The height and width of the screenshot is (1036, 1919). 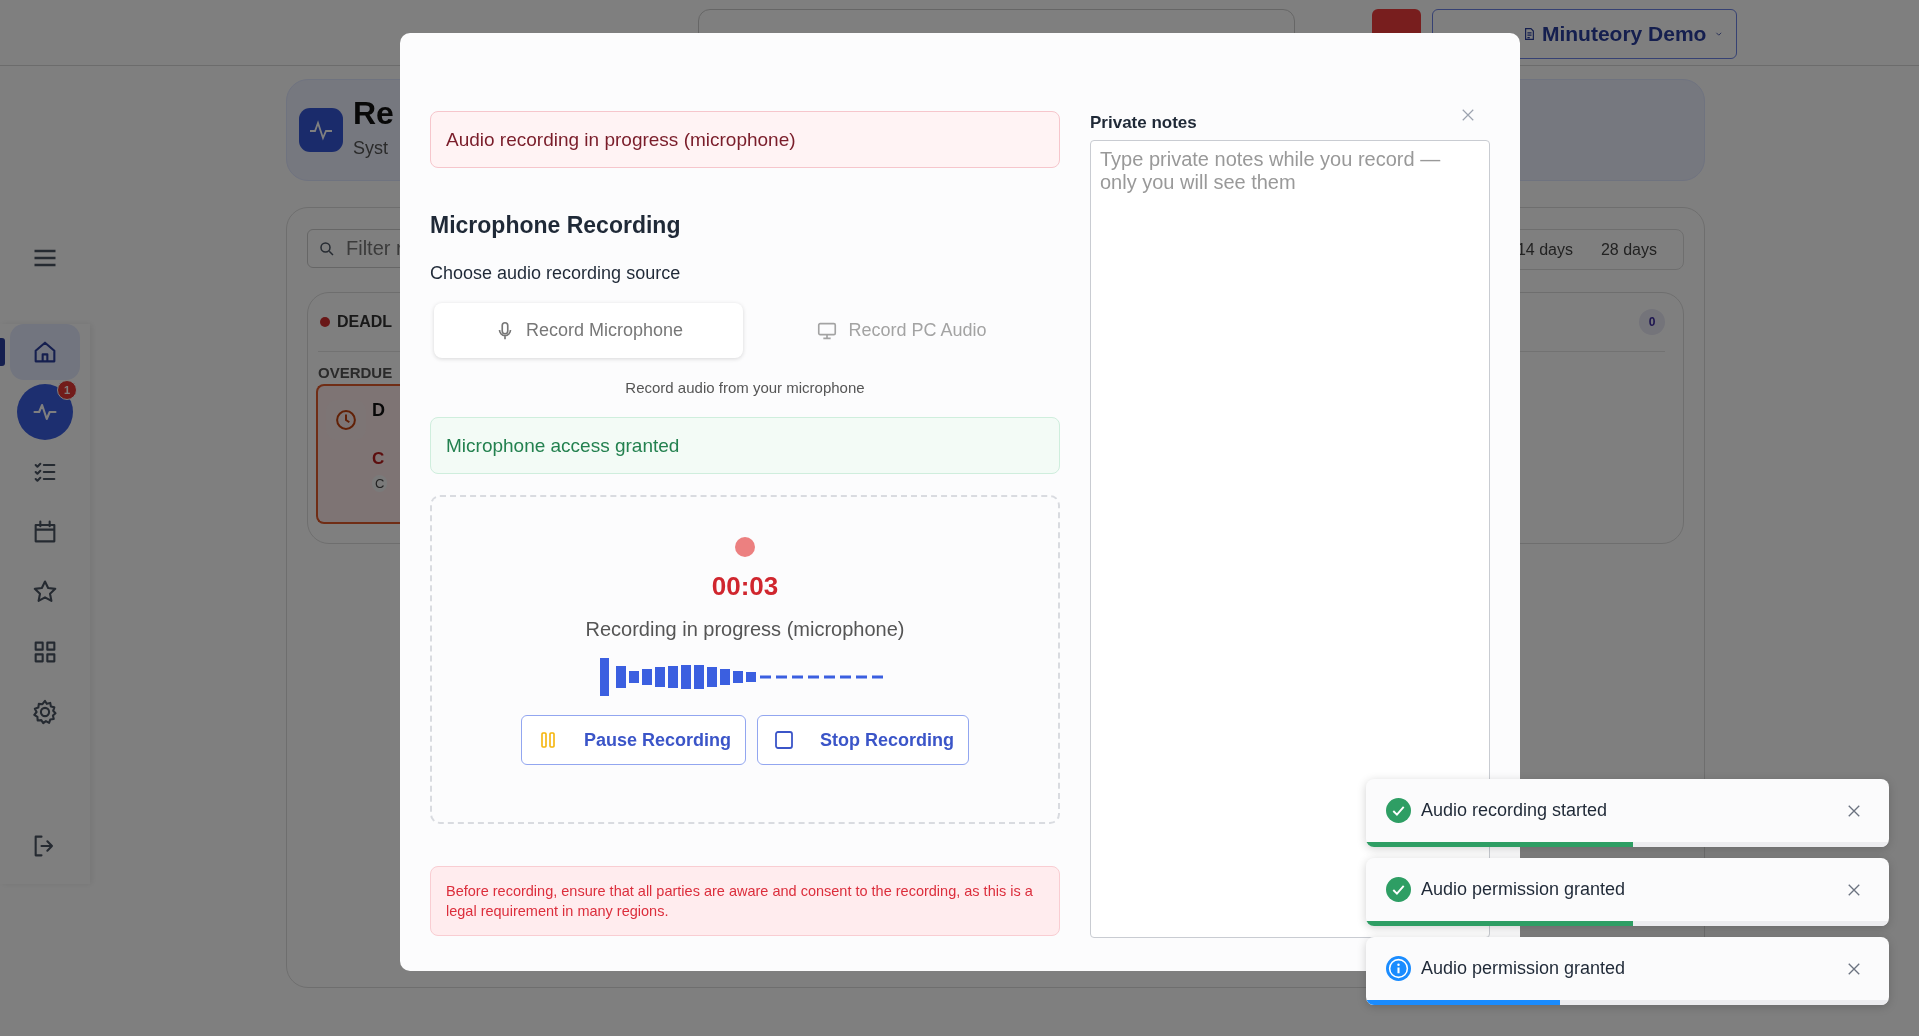 What do you see at coordinates (2, 352) in the screenshot?
I see `selection-bar` at bounding box center [2, 352].